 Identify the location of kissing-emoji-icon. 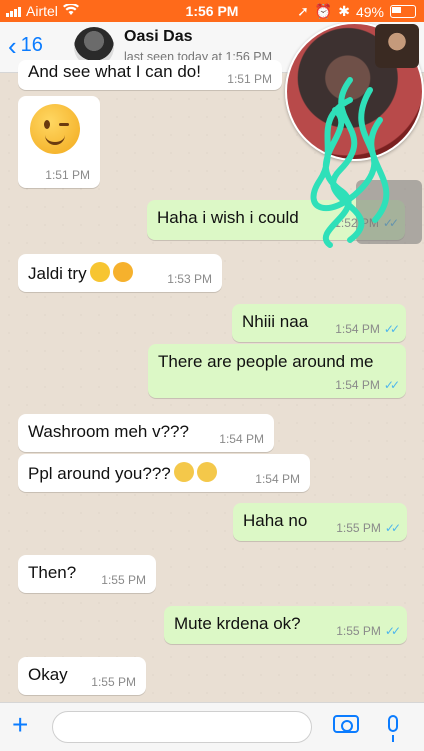
(122, 272).